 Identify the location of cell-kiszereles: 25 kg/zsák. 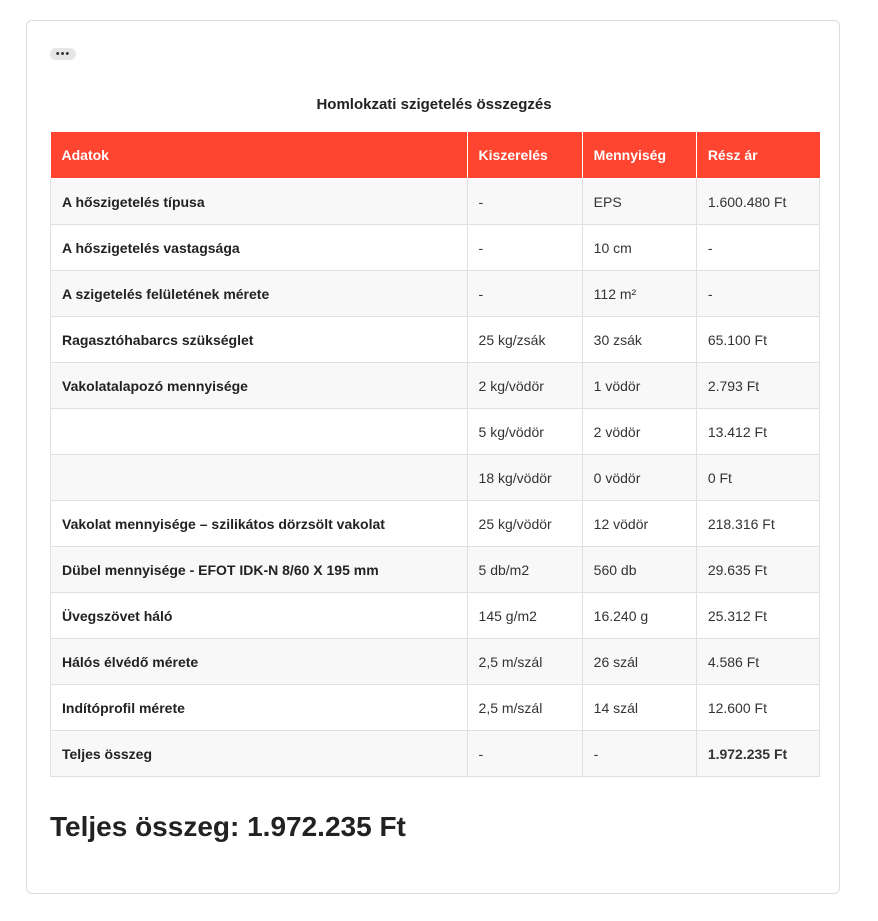
(524, 339).